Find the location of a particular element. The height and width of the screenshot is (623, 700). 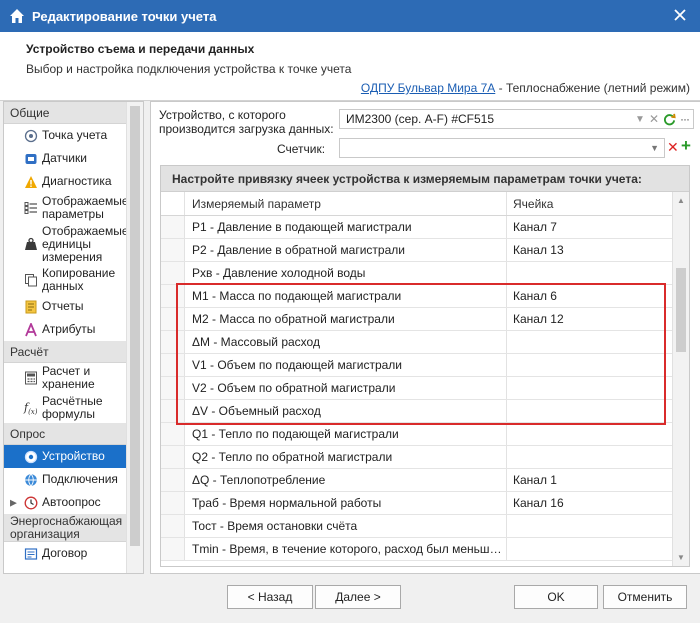

table-row: M1 - Масса по подающей магистрали Канал 6 is located at coordinates (425, 296).